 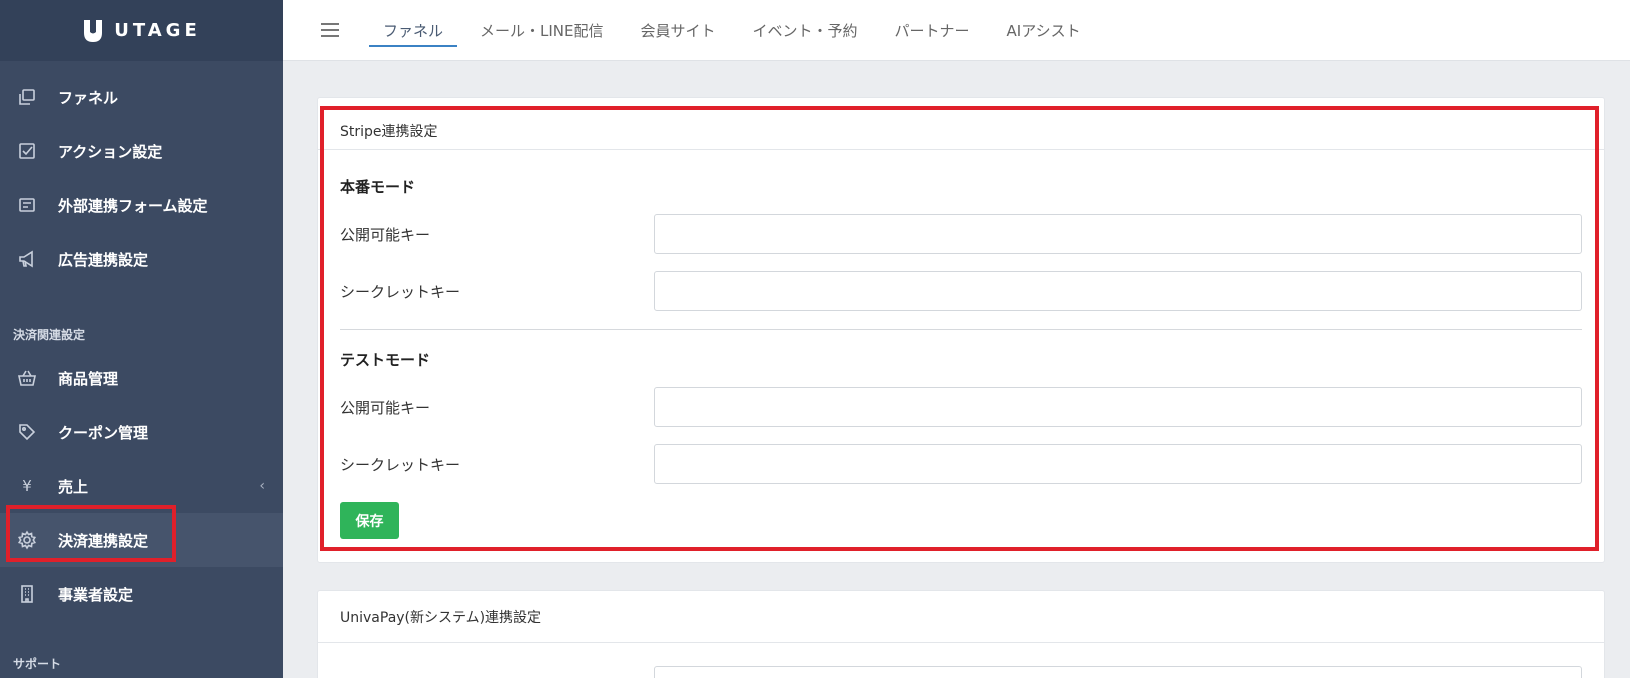 I want to click on sidebar-item-coupons: クーポン管理, so click(x=141, y=432).